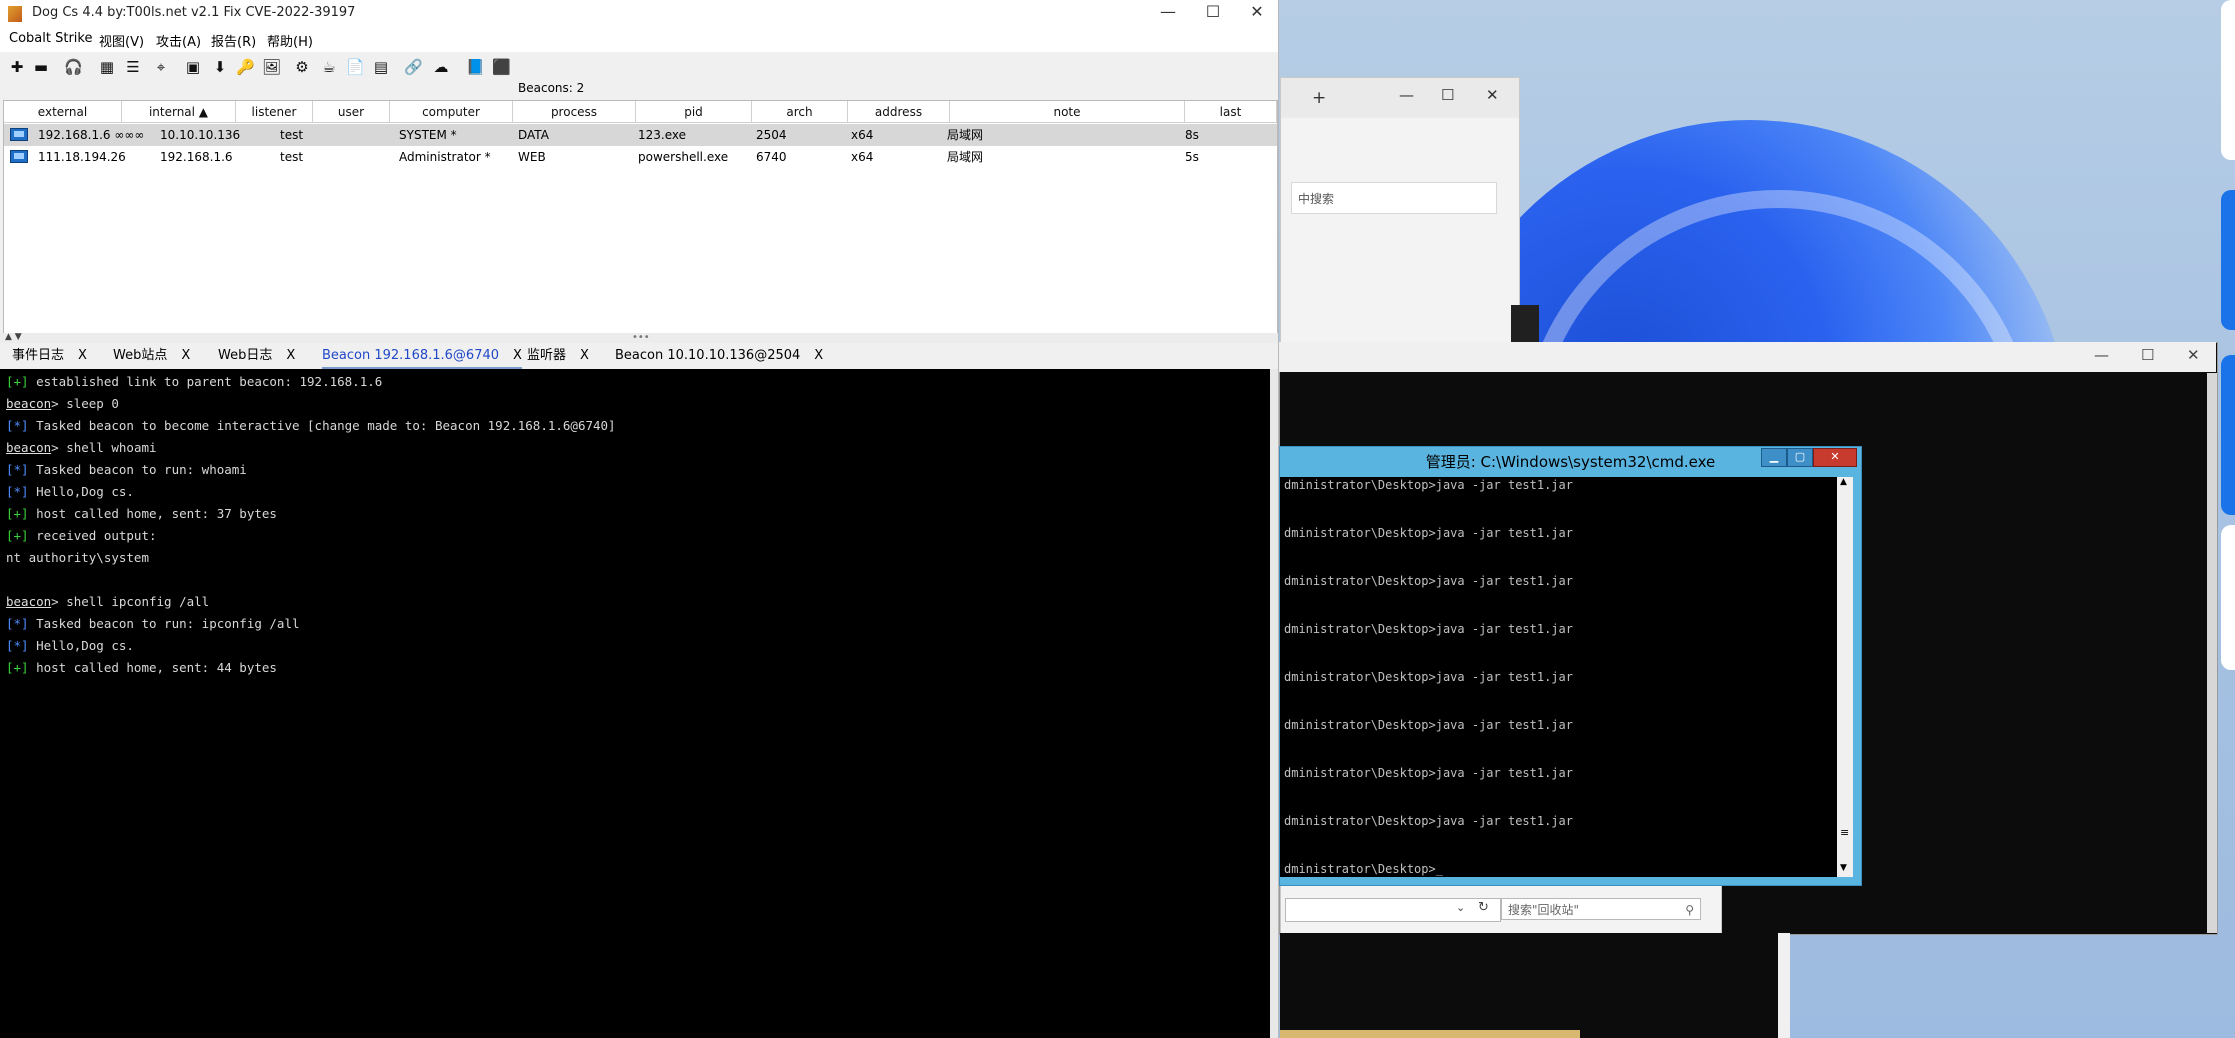  I want to click on column-header-internal: internal ▲, so click(179, 112).